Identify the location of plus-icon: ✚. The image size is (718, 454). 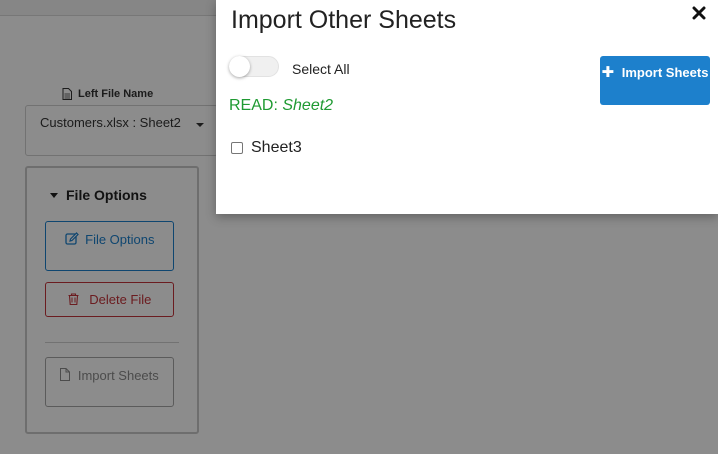
(608, 72).